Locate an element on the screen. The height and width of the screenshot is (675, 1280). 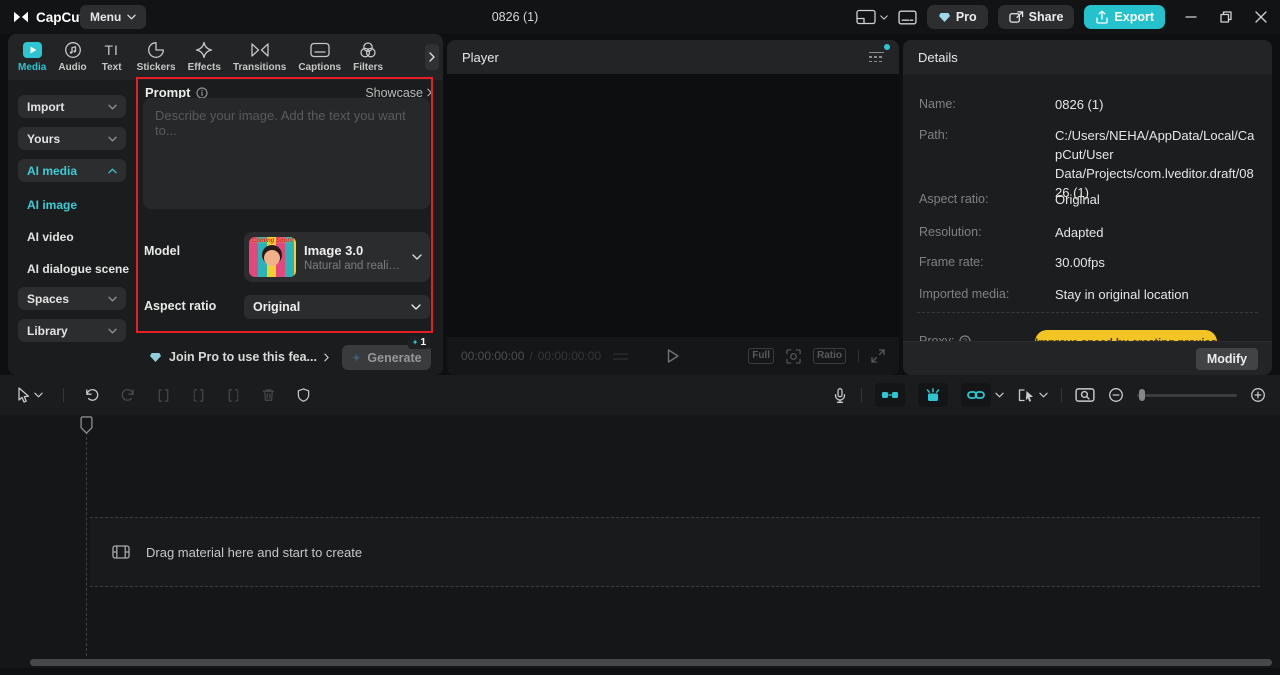
project-title: 0826 (1) is located at coordinates (515, 17).